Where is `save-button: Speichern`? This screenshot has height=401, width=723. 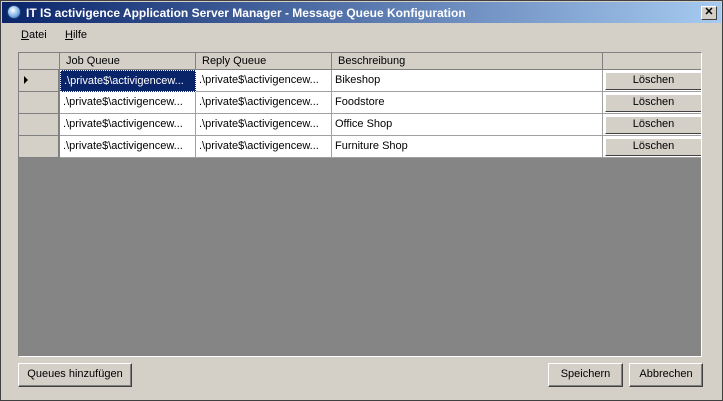 save-button: Speichern is located at coordinates (585, 375).